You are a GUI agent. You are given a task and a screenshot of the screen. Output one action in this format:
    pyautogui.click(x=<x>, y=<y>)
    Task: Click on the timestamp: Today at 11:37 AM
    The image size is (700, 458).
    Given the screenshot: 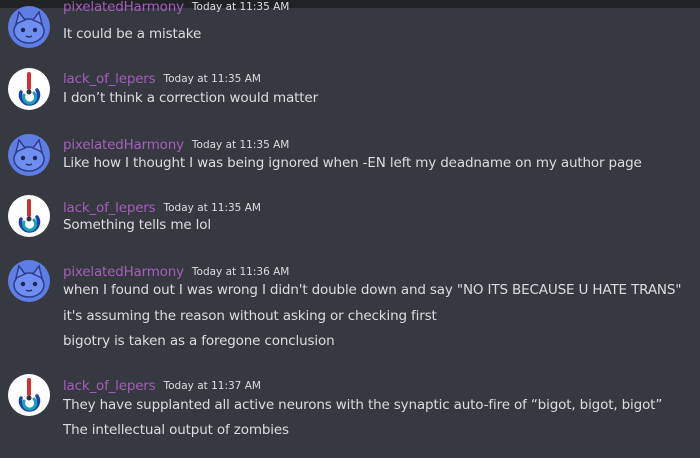 What is the action you would take?
    pyautogui.click(x=212, y=386)
    